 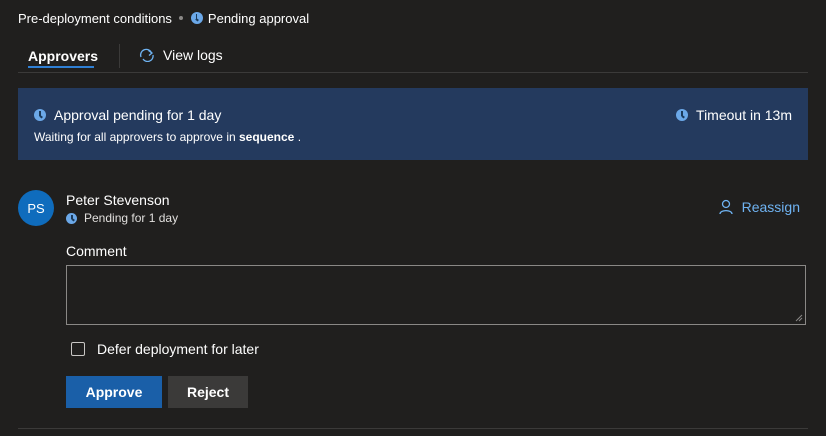 What do you see at coordinates (413, 428) in the screenshot?
I see `bottom-divider` at bounding box center [413, 428].